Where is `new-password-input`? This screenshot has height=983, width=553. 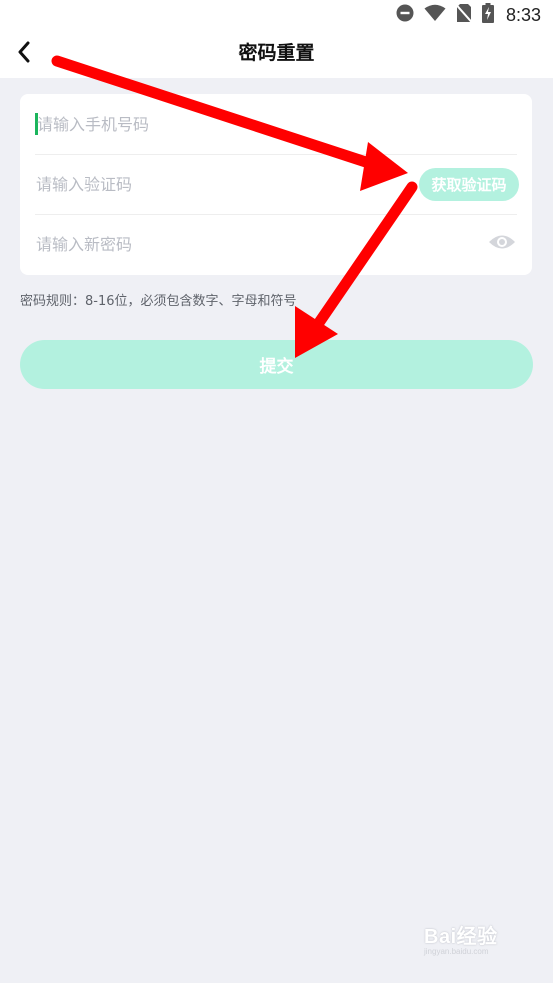
new-password-input is located at coordinates (215, 244).